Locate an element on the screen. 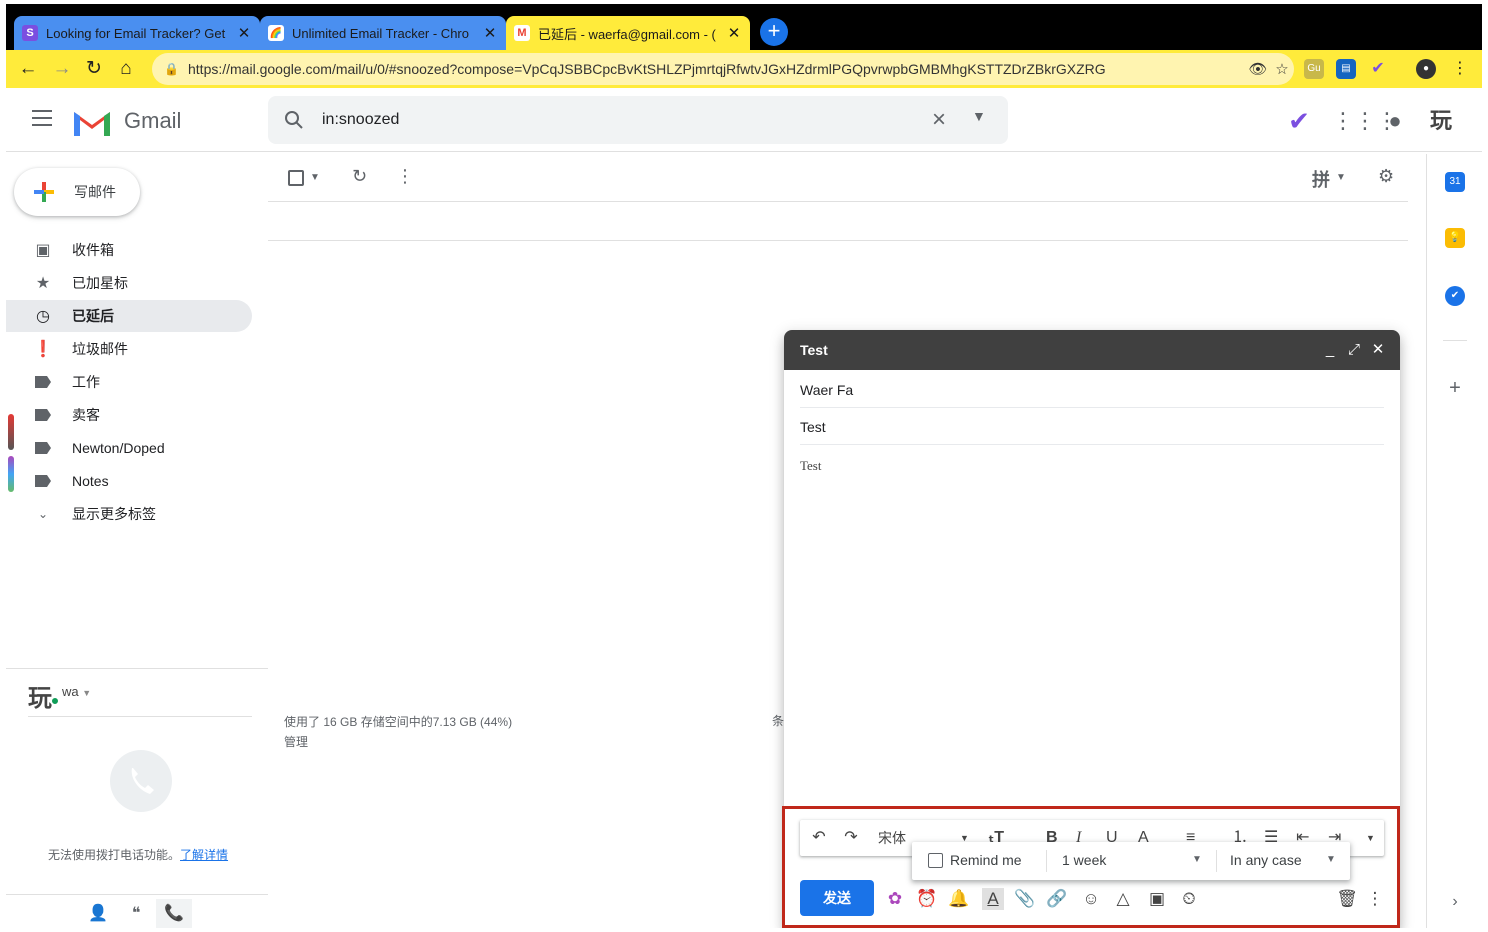  sidebar-item-more-labels: ⌄ 显示更多标签 is located at coordinates (129, 514).